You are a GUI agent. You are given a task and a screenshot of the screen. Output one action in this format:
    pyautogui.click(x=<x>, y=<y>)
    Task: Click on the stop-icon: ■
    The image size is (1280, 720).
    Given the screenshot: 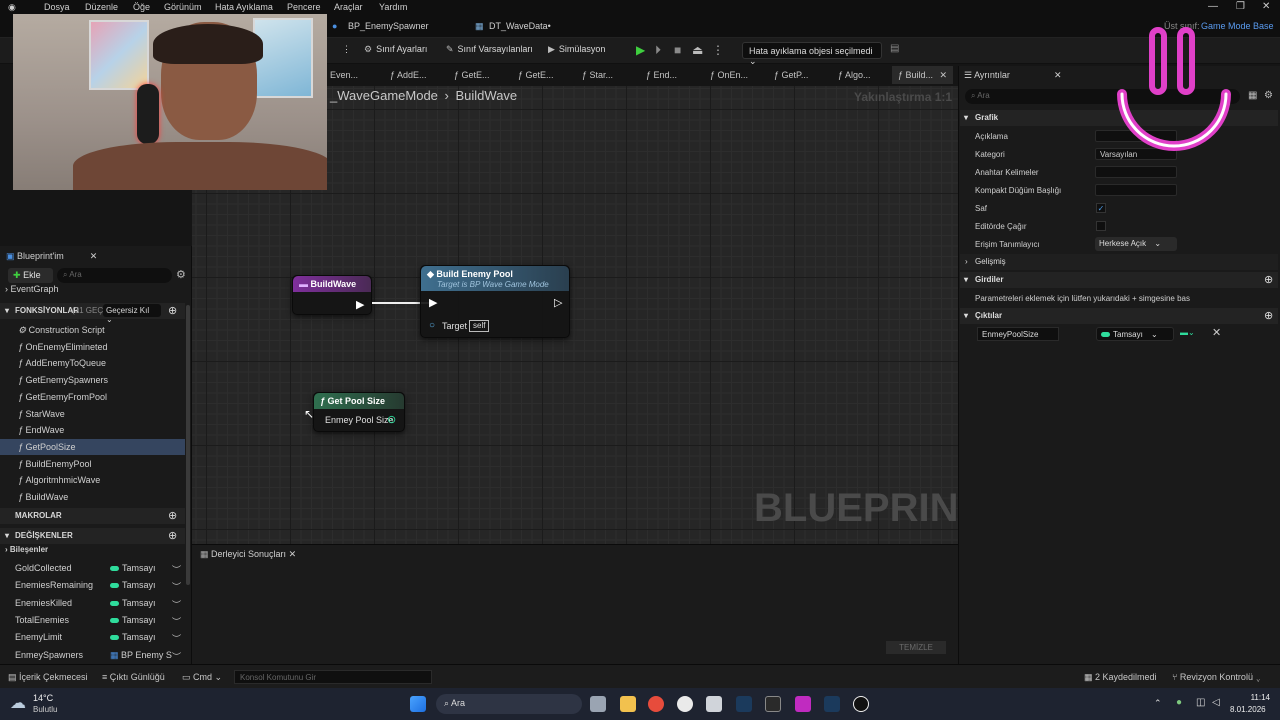 What is the action you would take?
    pyautogui.click(x=677, y=50)
    